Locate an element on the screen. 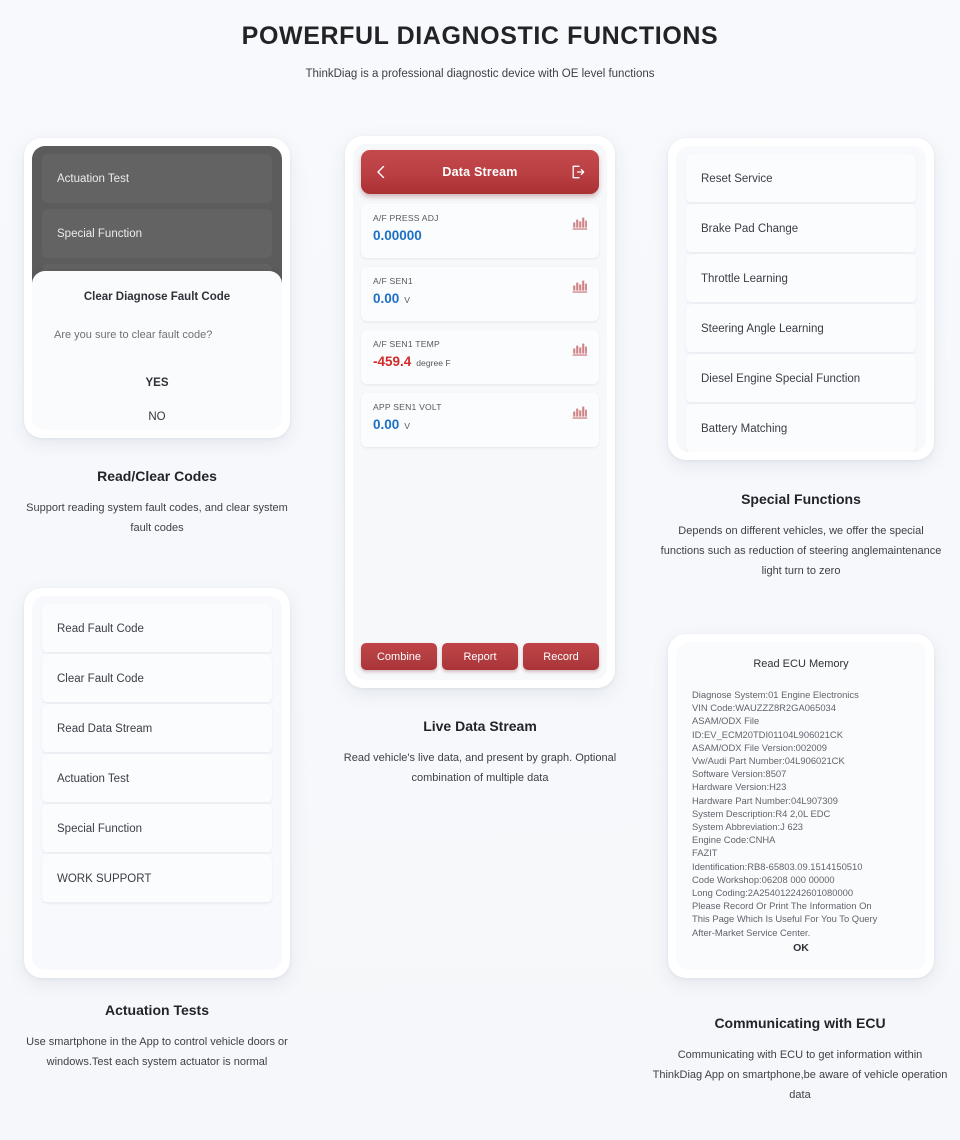 This screenshot has height=1140, width=960. combine-button: Combine is located at coordinates (399, 656).